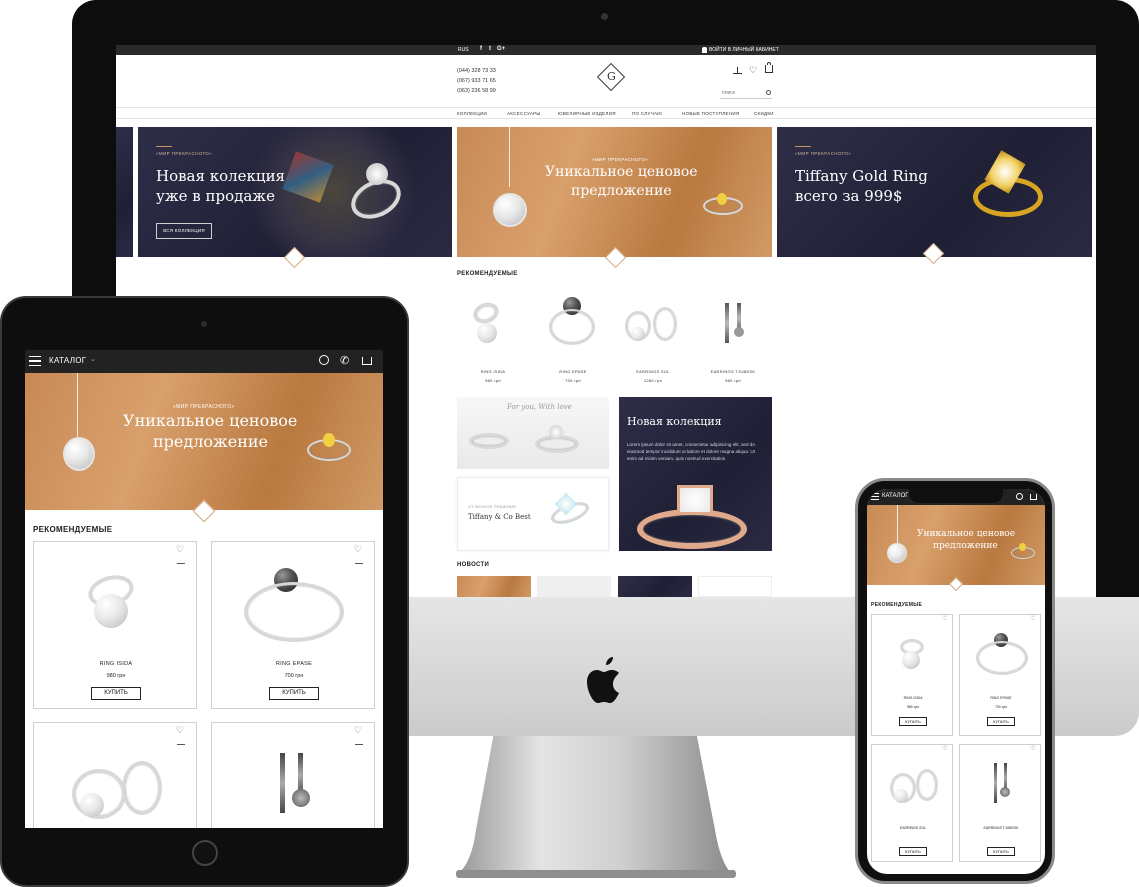 This screenshot has height=887, width=1139. I want to click on tablet-banner-pendant-image, so click(79, 454).